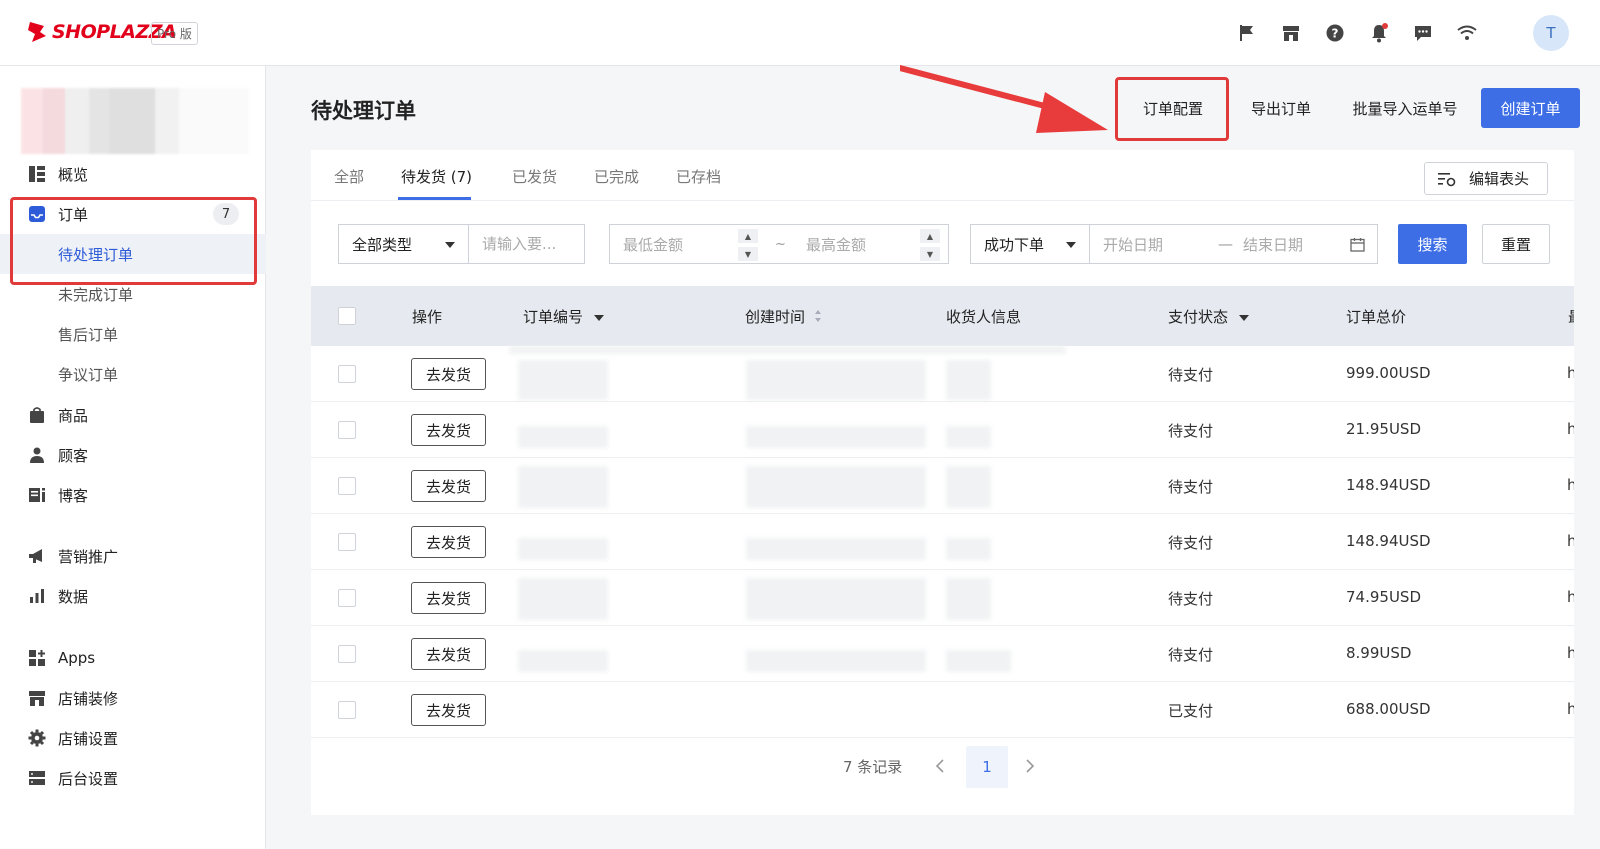 This screenshot has width=1600, height=849. What do you see at coordinates (942, 374) in the screenshot?
I see `table-row: 去发货 待支付 999.00USD ht` at bounding box center [942, 374].